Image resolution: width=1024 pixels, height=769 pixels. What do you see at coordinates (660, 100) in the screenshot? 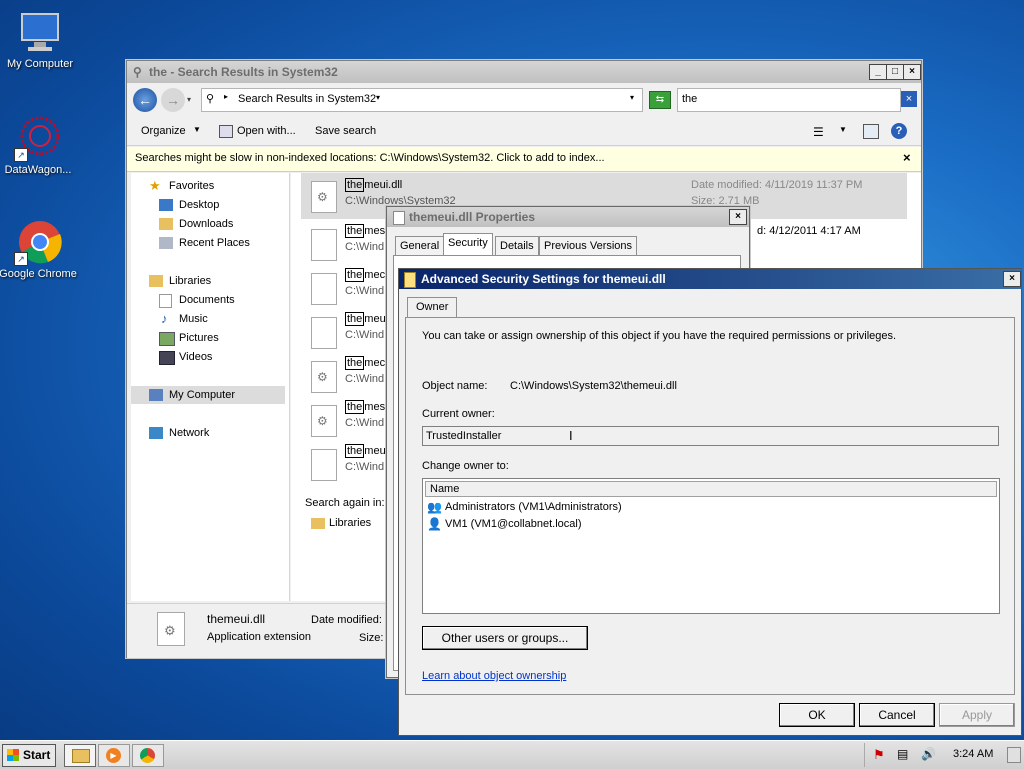
I see `refresh-button: ⇆` at bounding box center [660, 100].